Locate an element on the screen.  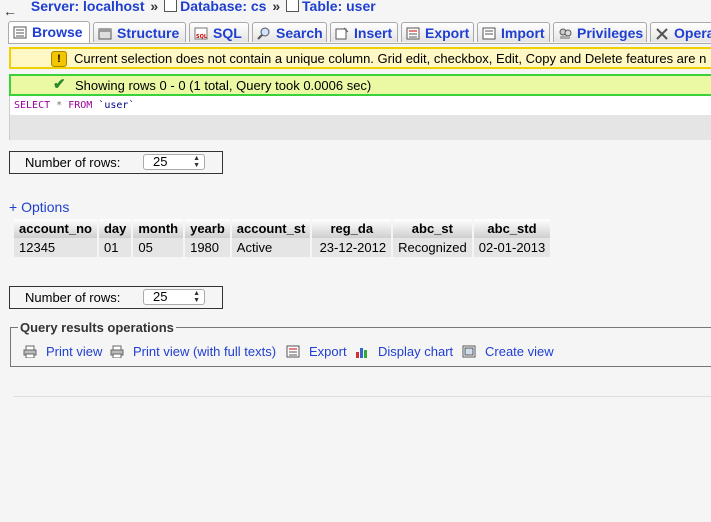
print-view-full-link: Print view (with full texts) is located at coordinates (193, 351).